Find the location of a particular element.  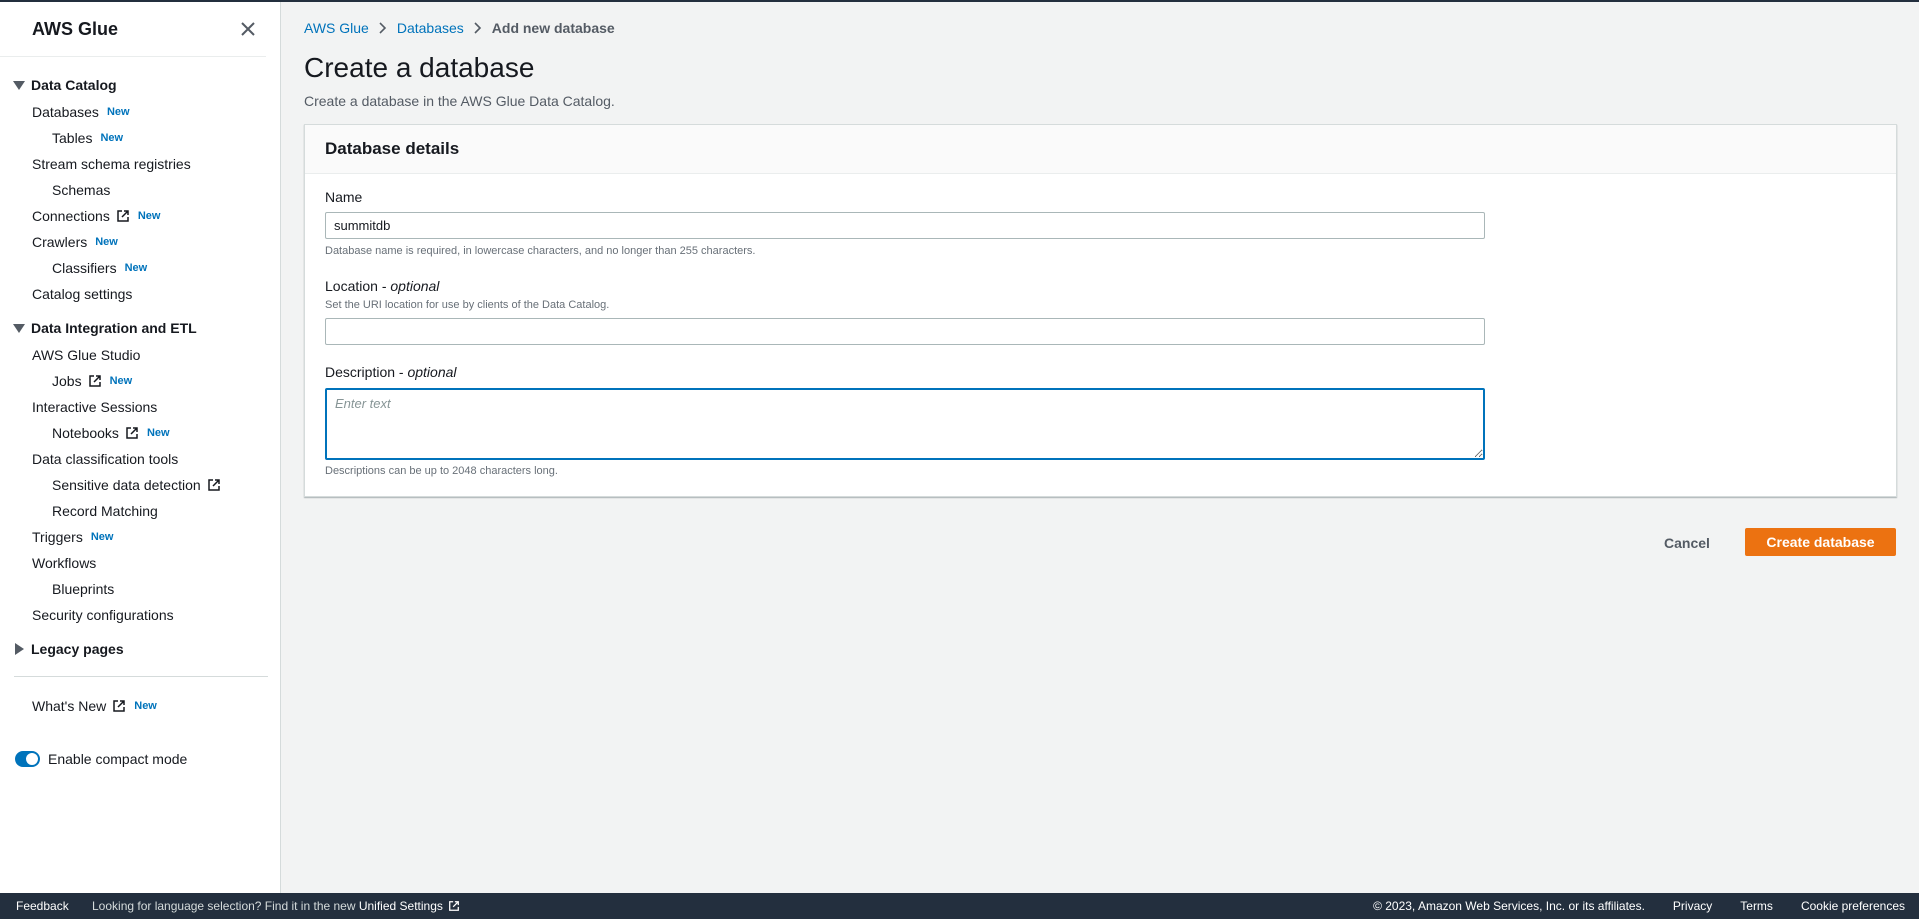

sidebar-item-label: Workflows is located at coordinates (64, 563).